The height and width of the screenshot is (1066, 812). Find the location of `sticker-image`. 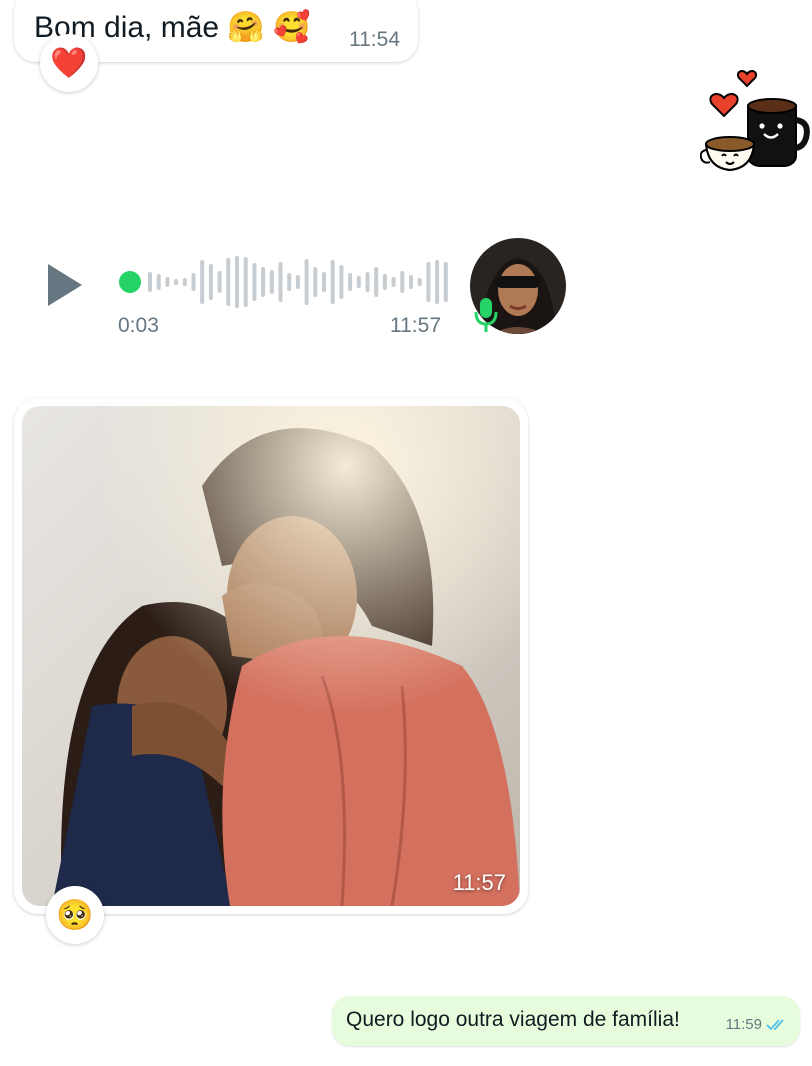

sticker-image is located at coordinates (754, 121).